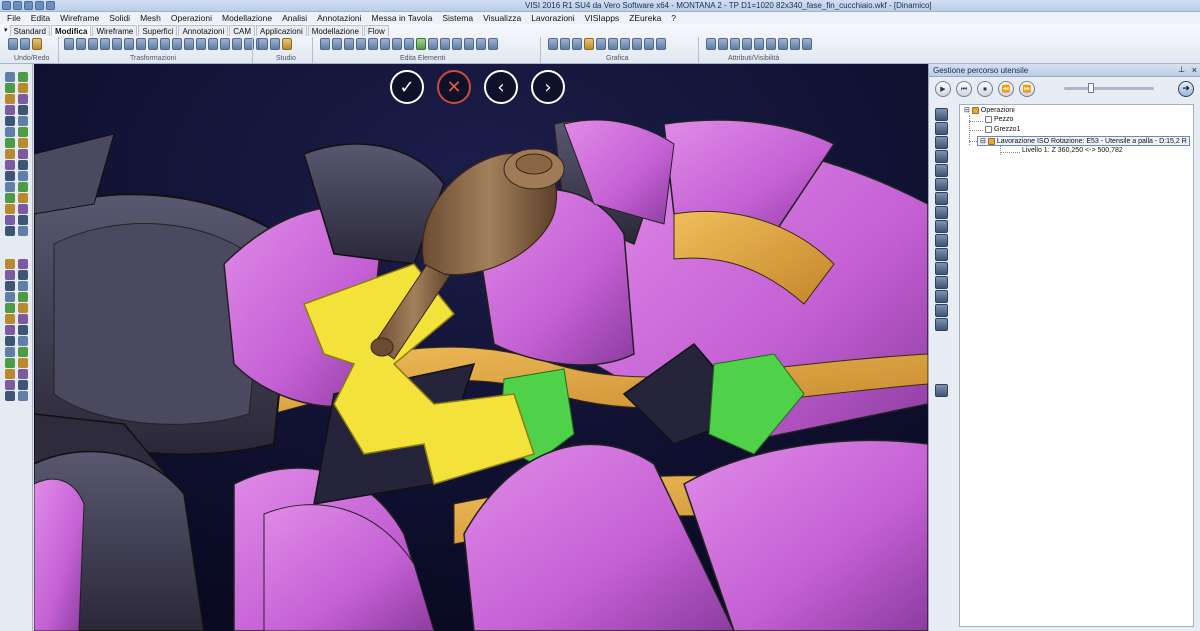  I want to click on trim-b-icon, so click(23, 198).